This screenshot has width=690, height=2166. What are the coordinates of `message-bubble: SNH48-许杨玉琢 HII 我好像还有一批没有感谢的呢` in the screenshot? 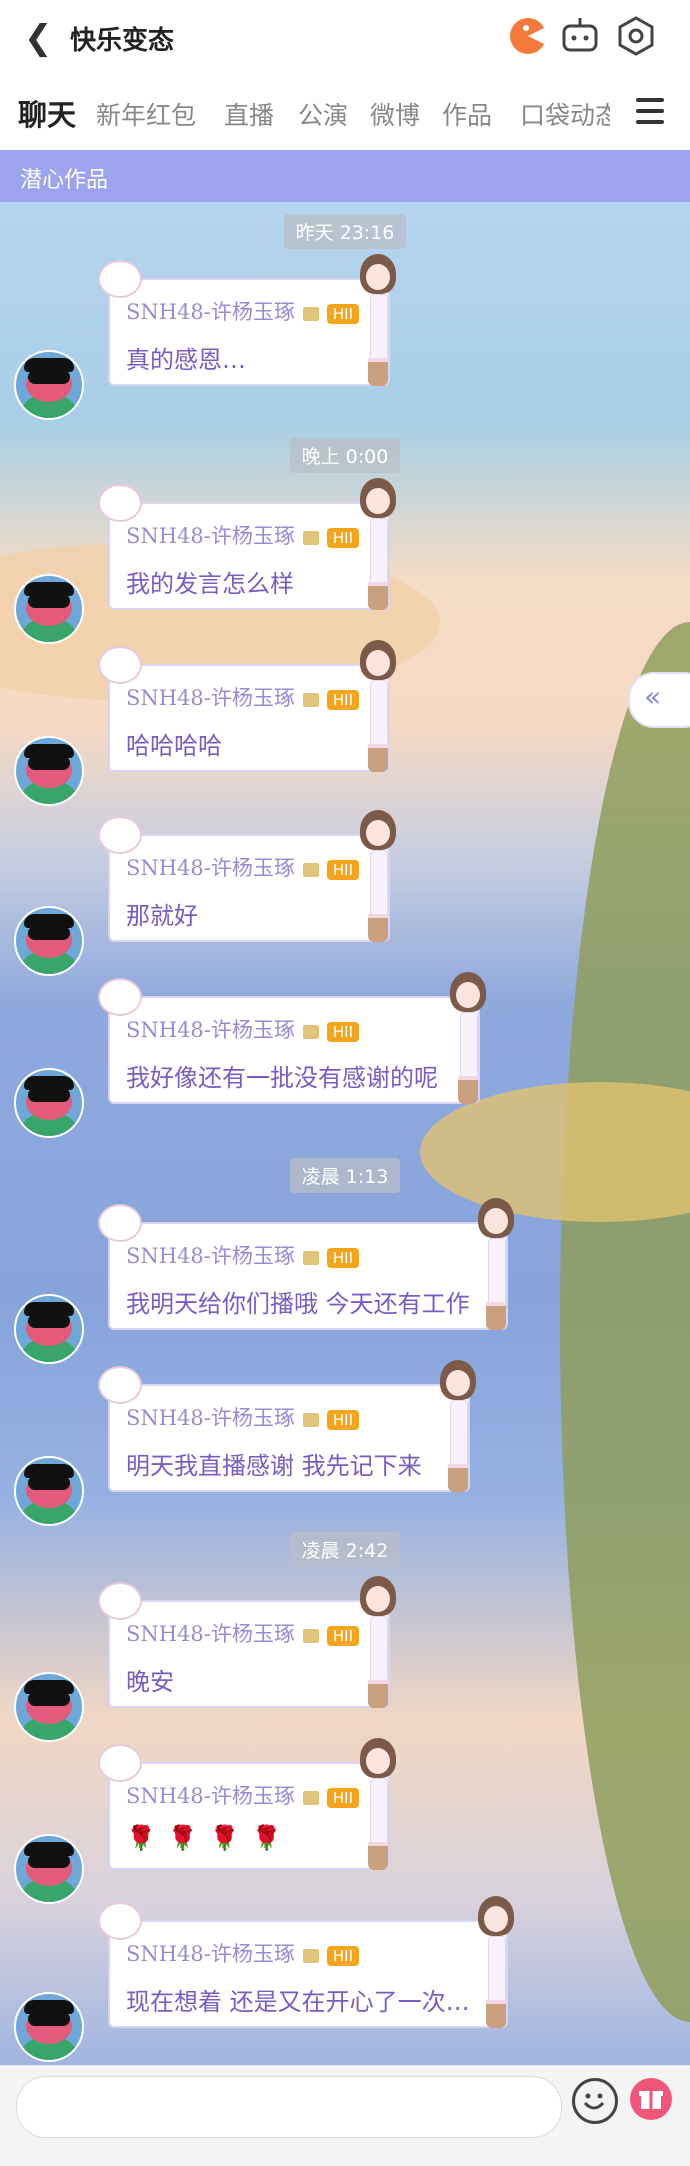 It's located at (292, 1038).